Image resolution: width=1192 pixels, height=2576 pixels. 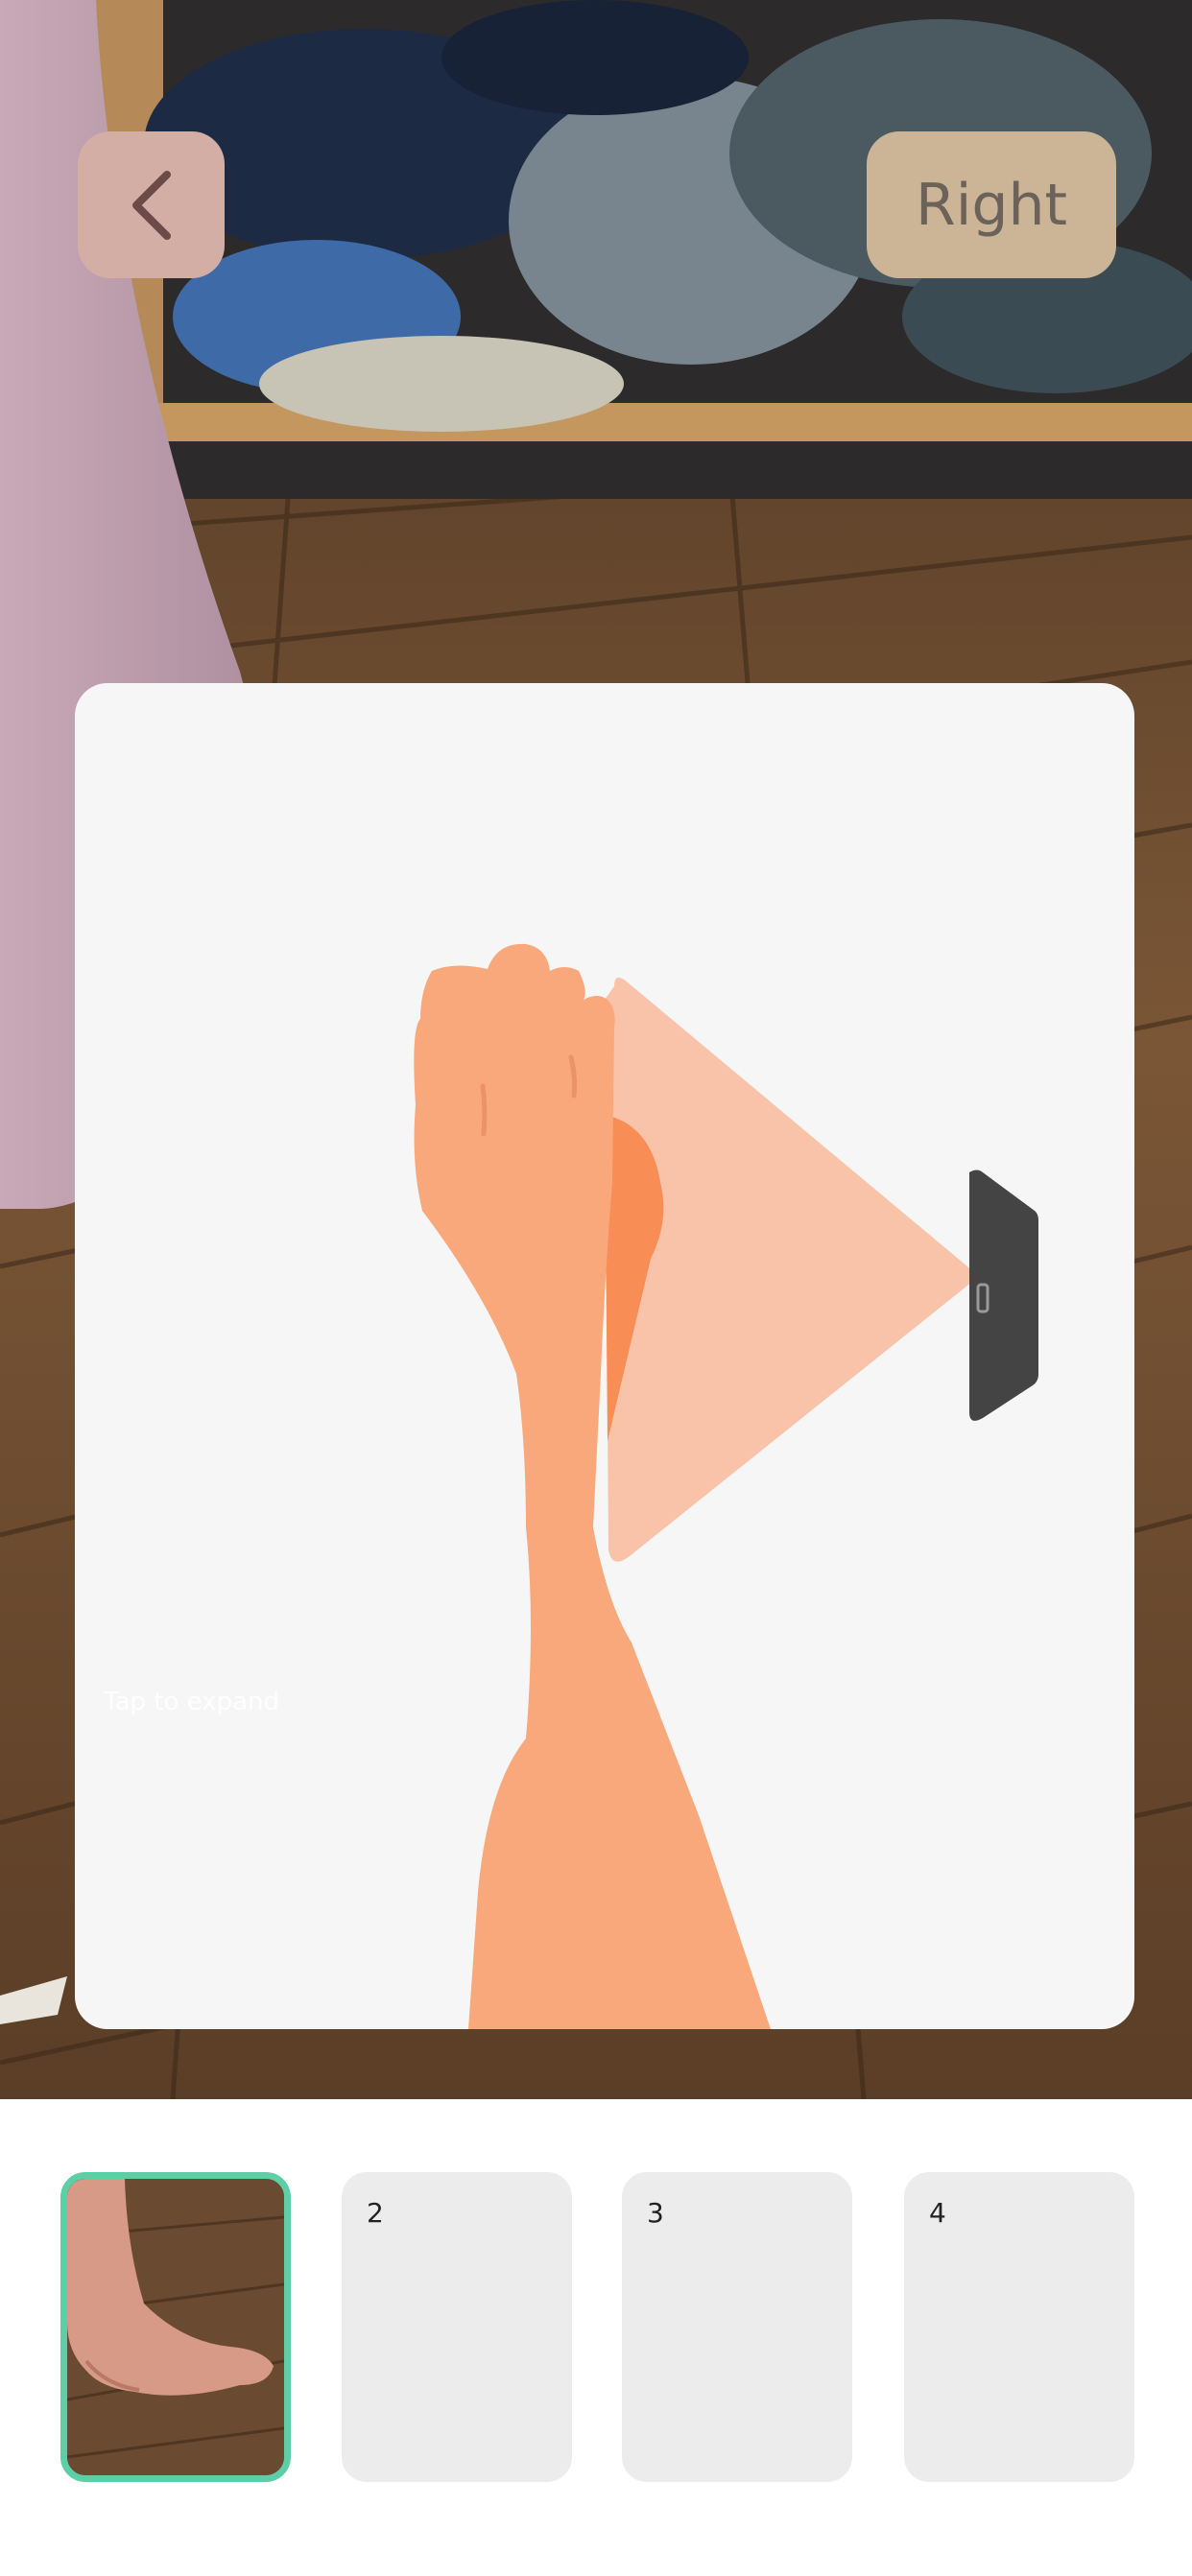 I want to click on foot-side-button: Right, so click(x=991, y=205).